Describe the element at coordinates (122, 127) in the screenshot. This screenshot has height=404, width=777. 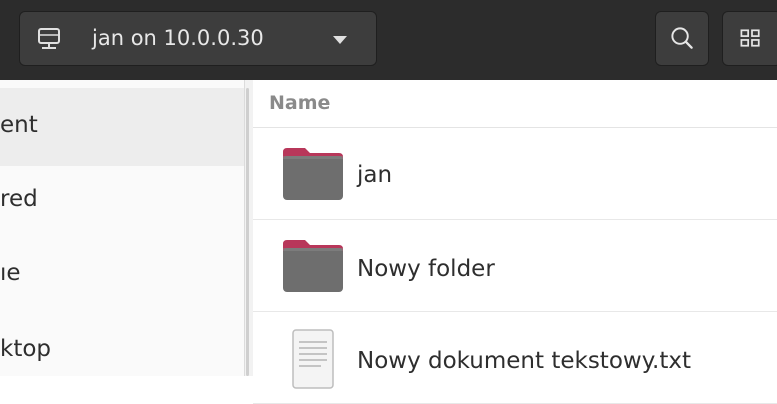
I see `sidebar-item-recent: ent` at that location.